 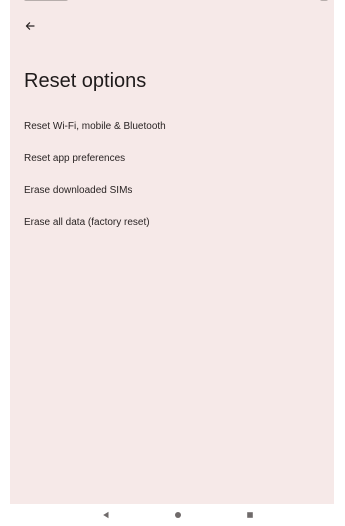 What do you see at coordinates (324, 0) in the screenshot?
I see `status-bar-battery` at bounding box center [324, 0].